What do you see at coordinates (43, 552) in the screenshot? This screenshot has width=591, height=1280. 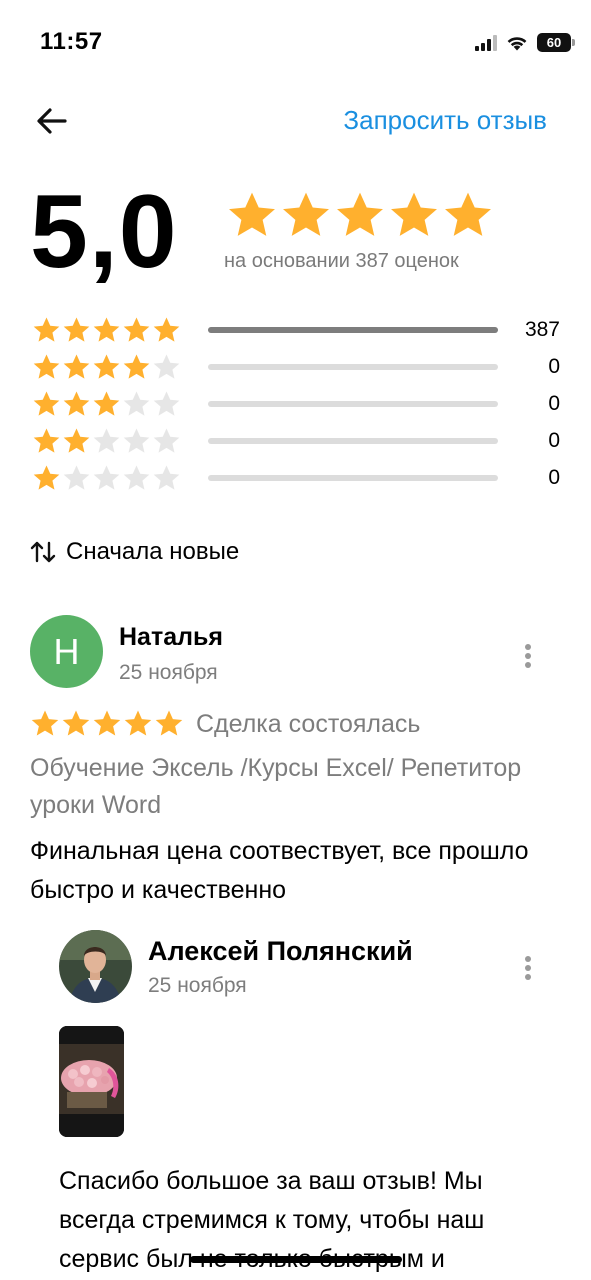 I see `sort-arrows-icon` at bounding box center [43, 552].